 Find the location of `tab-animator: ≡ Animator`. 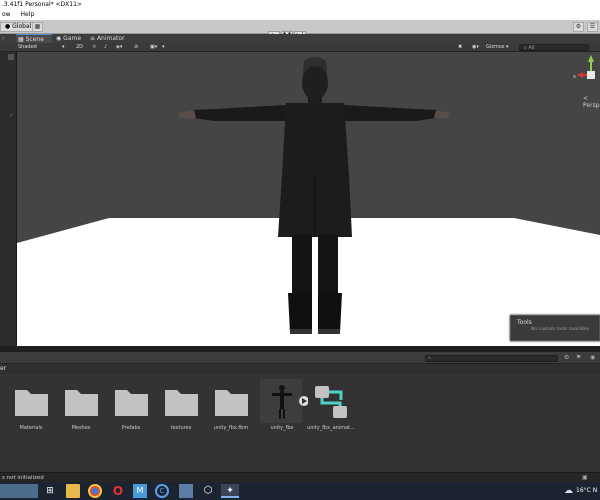

tab-animator: ≡ Animator is located at coordinates (112, 38).